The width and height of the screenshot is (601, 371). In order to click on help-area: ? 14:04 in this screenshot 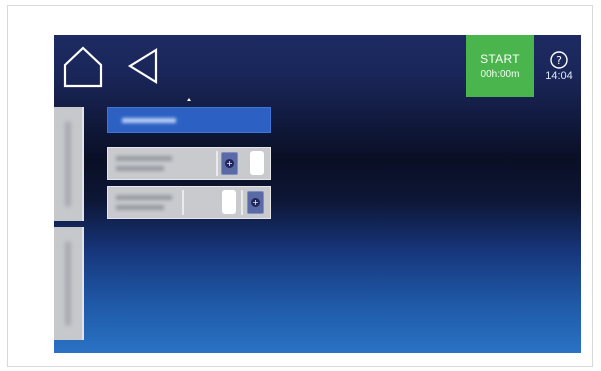, I will do `click(559, 73)`.